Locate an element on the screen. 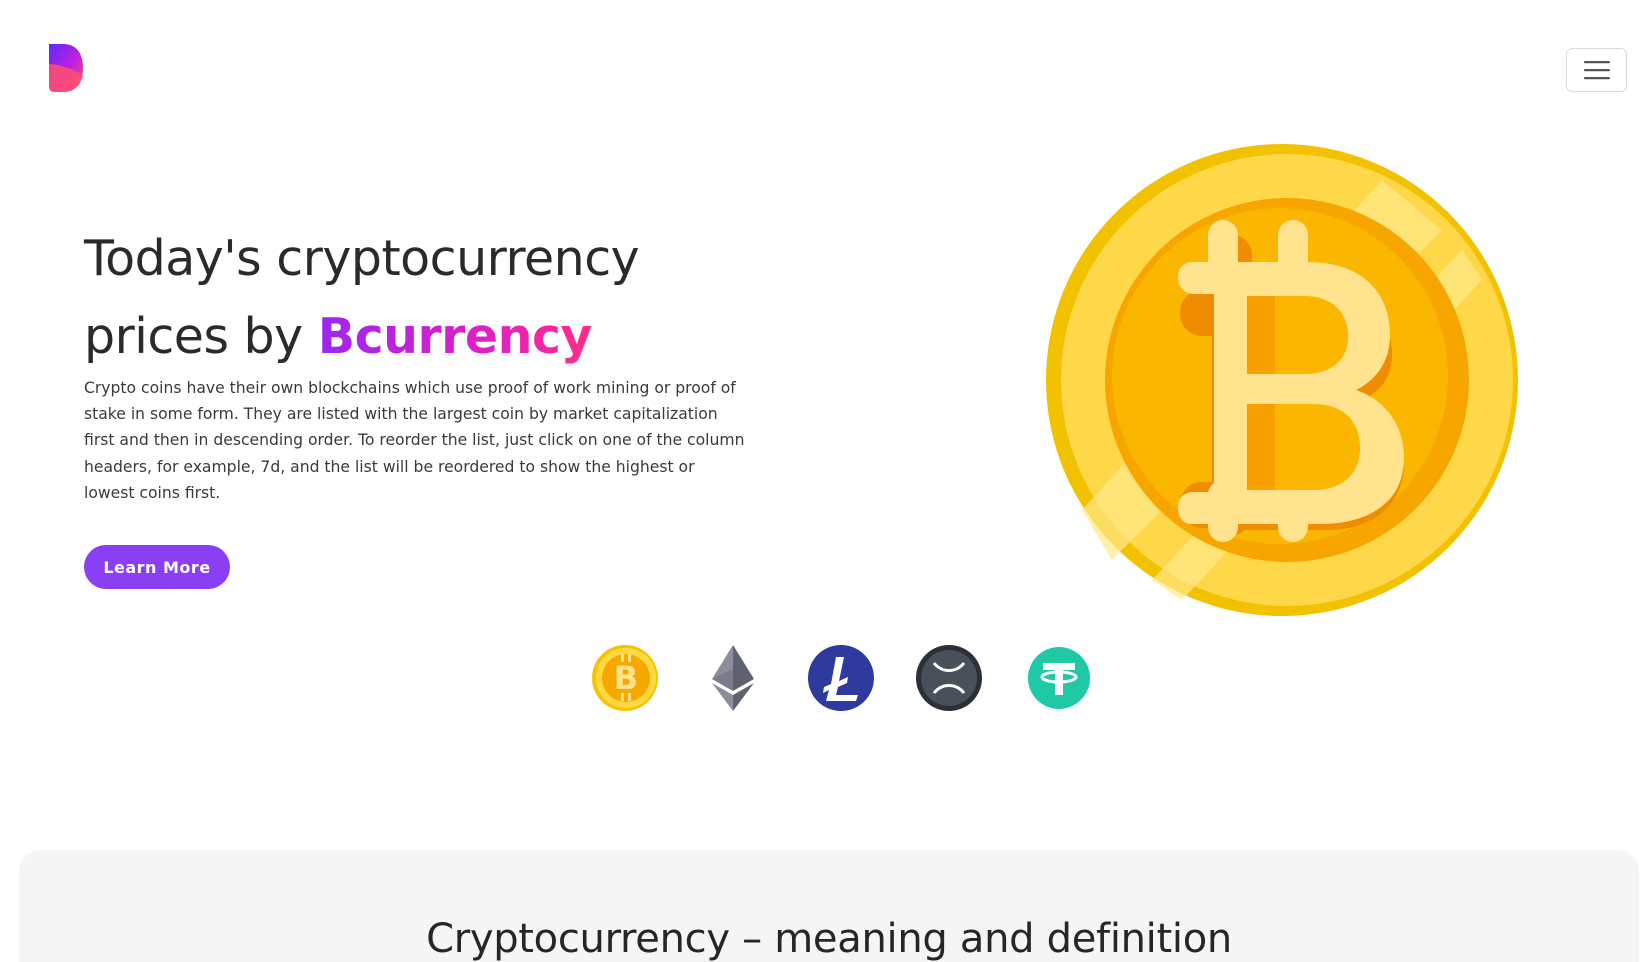 This screenshot has height=962, width=1644. litecoin-icon is located at coordinates (841, 678).